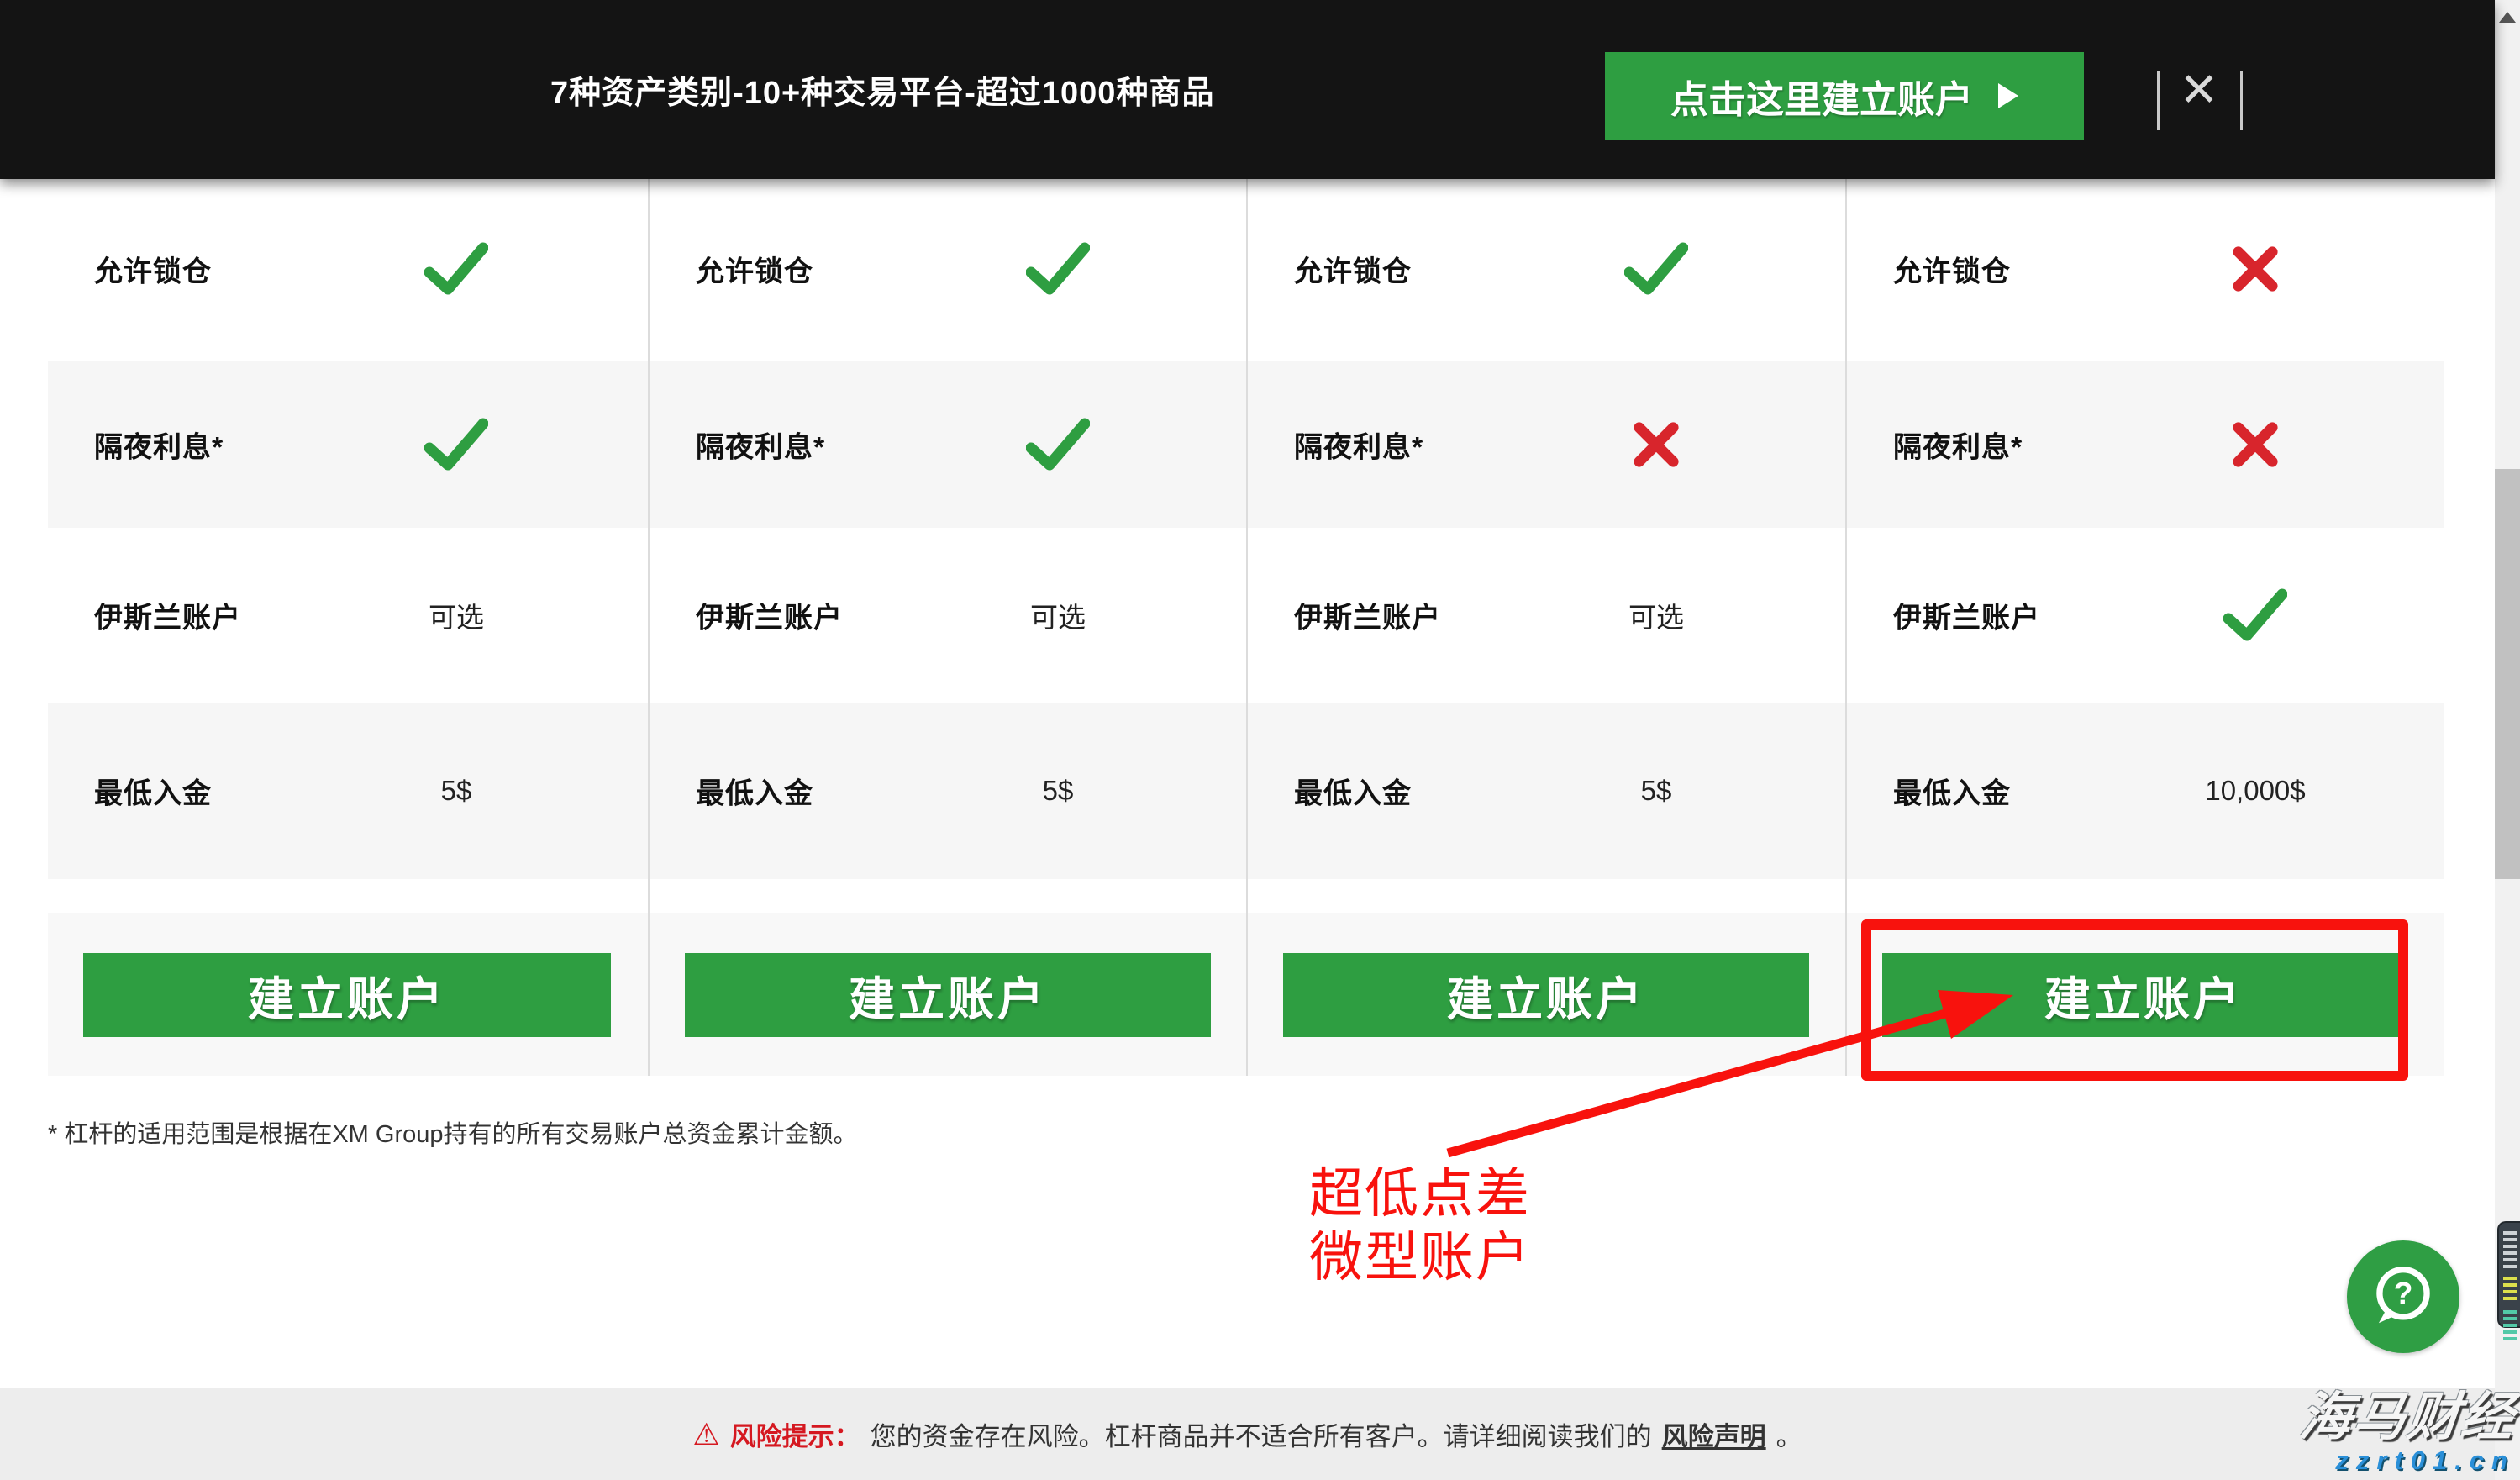 This screenshot has height=1480, width=2520. What do you see at coordinates (706, 1433) in the screenshot?
I see `warning-icon: ⚠` at bounding box center [706, 1433].